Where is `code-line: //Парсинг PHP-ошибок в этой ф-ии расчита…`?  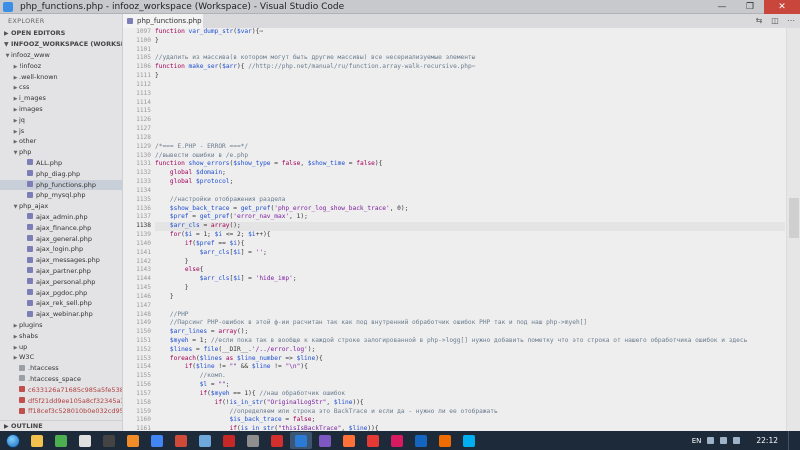
code-line: //Парсинг PHP-ошибок в этой ф-ии расчита… is located at coordinates (470, 323).